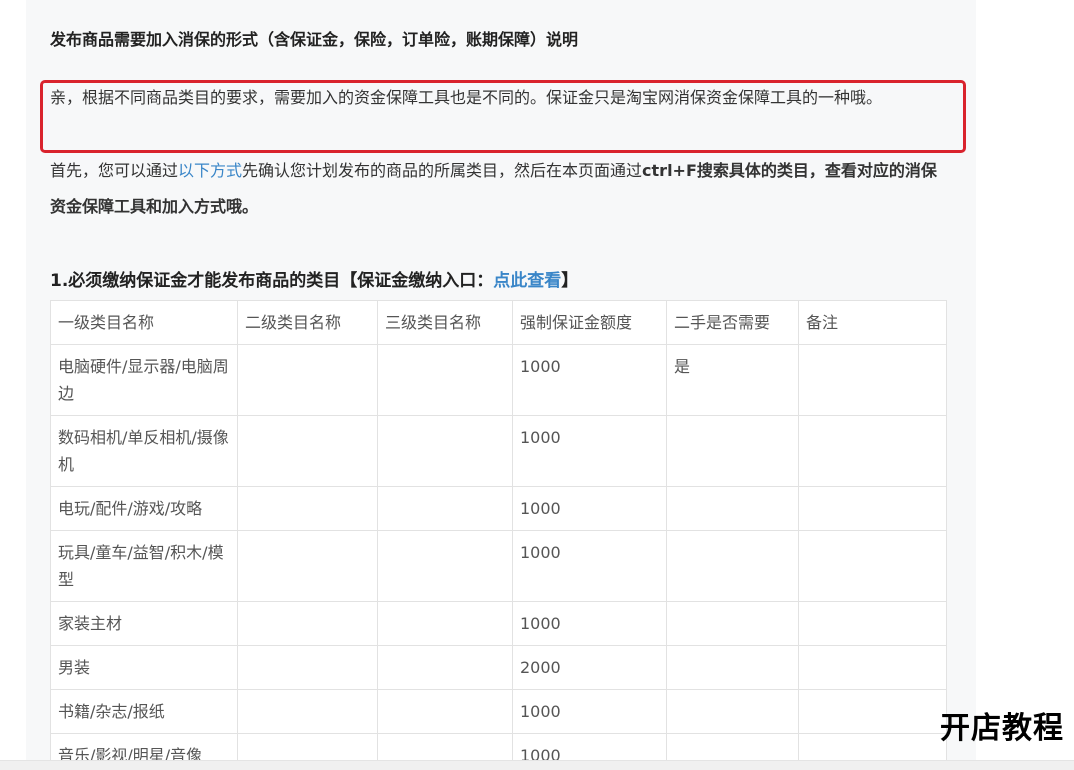  I want to click on section-heading-prefix: 1.必须缴纳保证金才能发布商品的类目【保证金缴纳入口：, so click(272, 281).